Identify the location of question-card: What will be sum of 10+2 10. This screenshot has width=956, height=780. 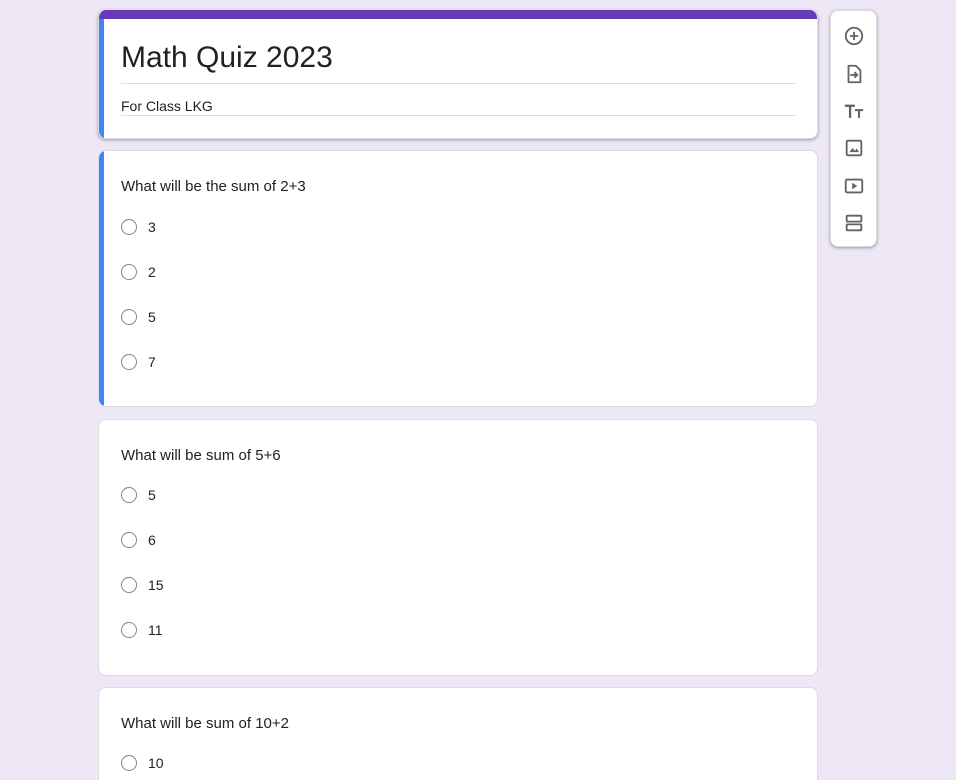
(458, 733).